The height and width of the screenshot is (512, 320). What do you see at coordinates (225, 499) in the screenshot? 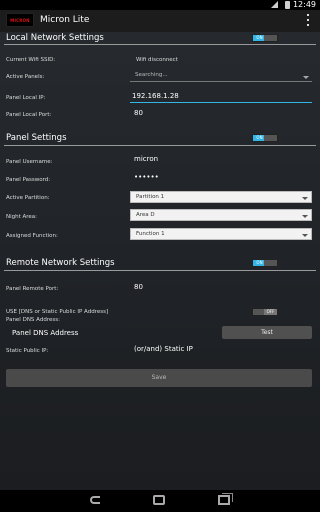
I see `recent-apps-icon` at bounding box center [225, 499].